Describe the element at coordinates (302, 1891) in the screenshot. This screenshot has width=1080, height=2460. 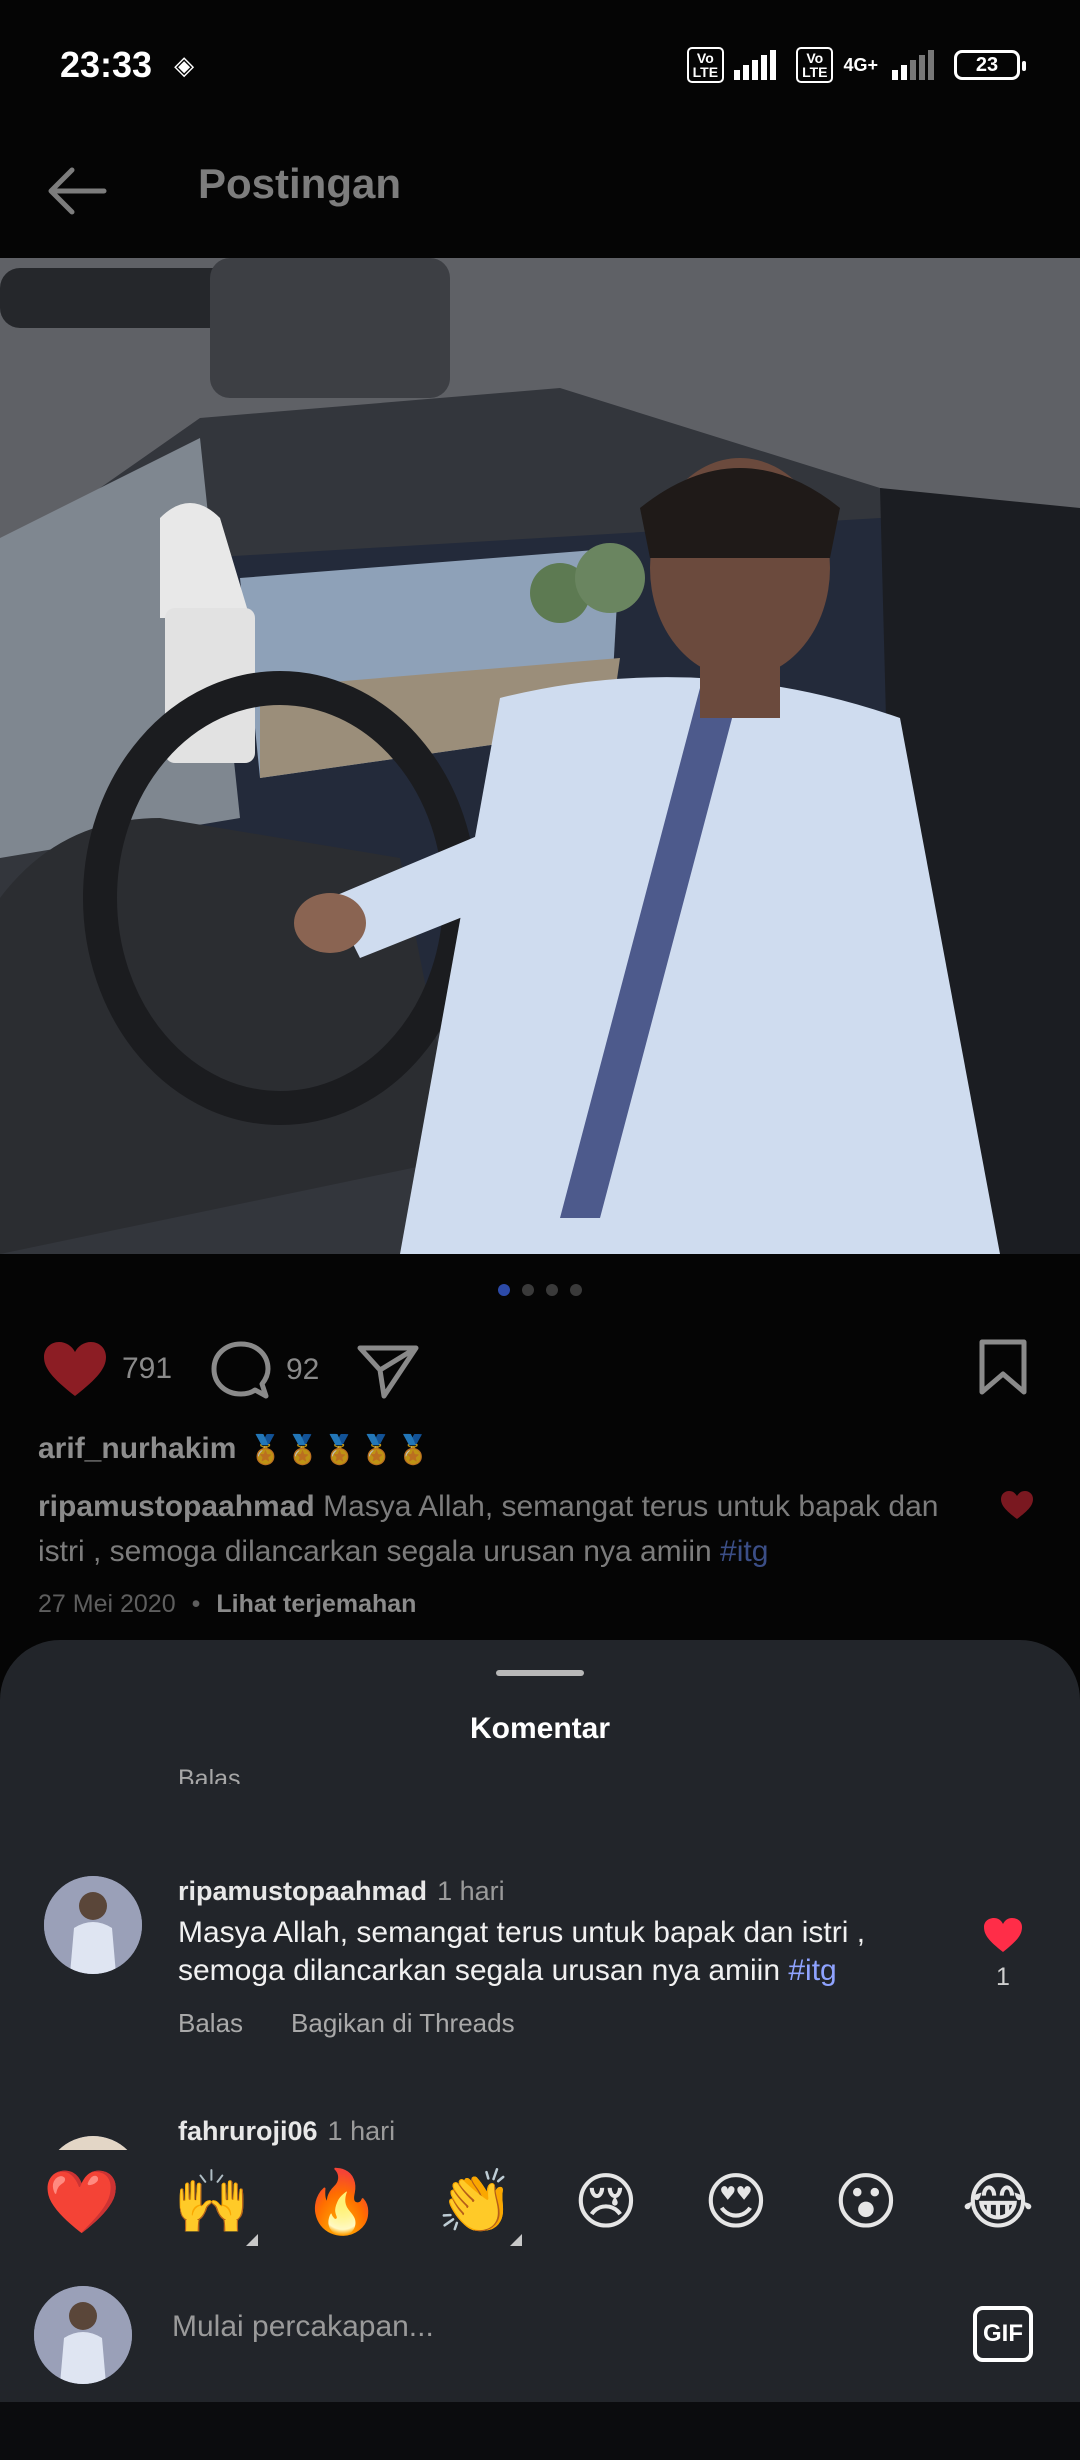
I see `comment-username: ripamustopaahmad` at that location.